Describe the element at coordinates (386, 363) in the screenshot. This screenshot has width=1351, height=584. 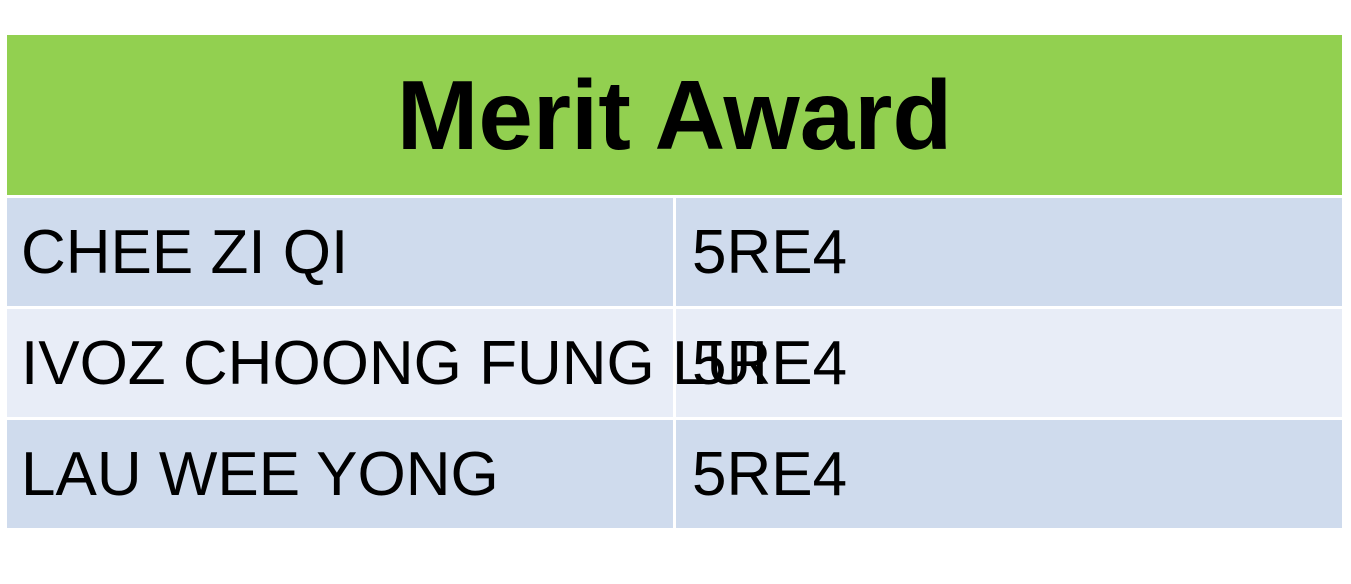
I see `student-name: IVOZ CHOONG FUNG LUI` at that location.